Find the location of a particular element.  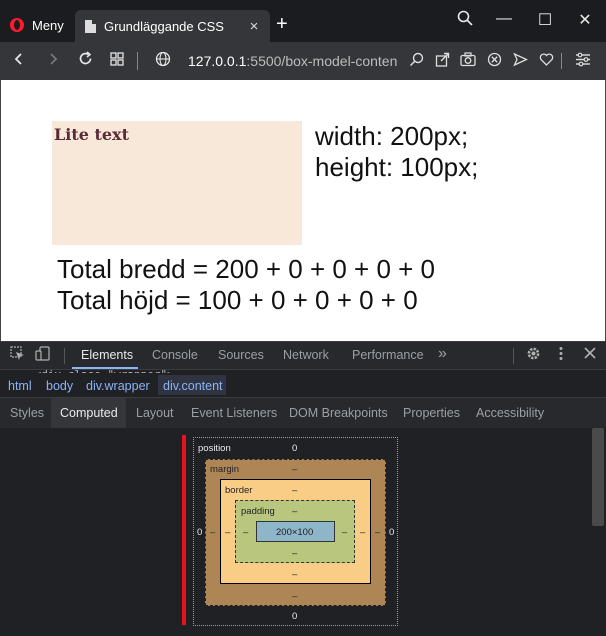

devtools-close-icon is located at coordinates (590, 354).